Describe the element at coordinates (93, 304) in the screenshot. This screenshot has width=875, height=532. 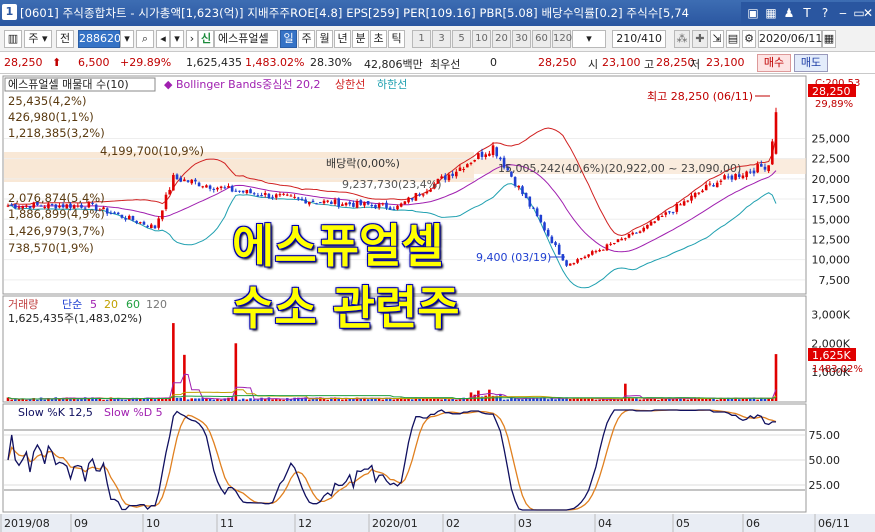
I see `volume-ma-5: 5` at that location.